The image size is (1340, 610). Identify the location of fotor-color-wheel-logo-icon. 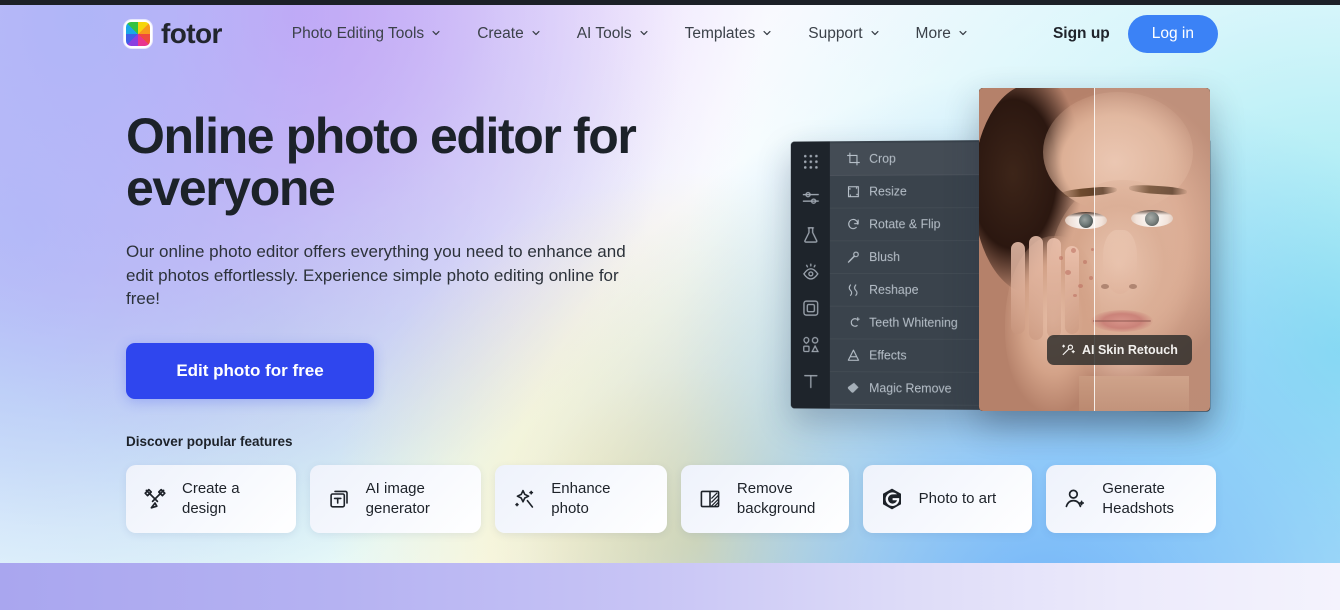
(138, 34).